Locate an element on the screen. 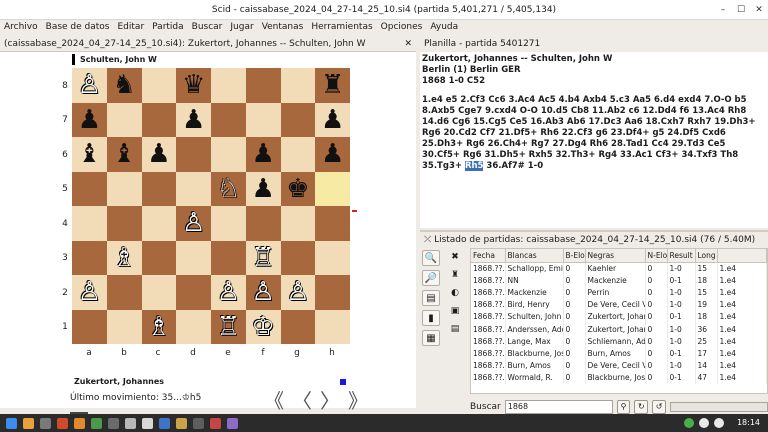 The width and height of the screenshot is (768, 432). table-row: 1868.??.??Mackenzie0Perrin01-0151.e4 is located at coordinates (619, 292).